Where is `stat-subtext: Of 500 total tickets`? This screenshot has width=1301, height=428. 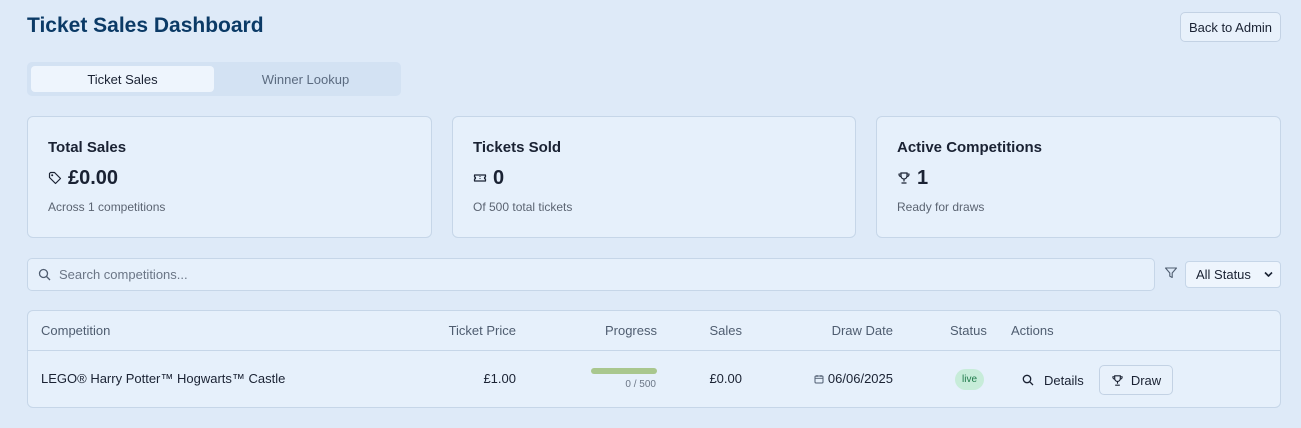
stat-subtext: Of 500 total tickets is located at coordinates (523, 207).